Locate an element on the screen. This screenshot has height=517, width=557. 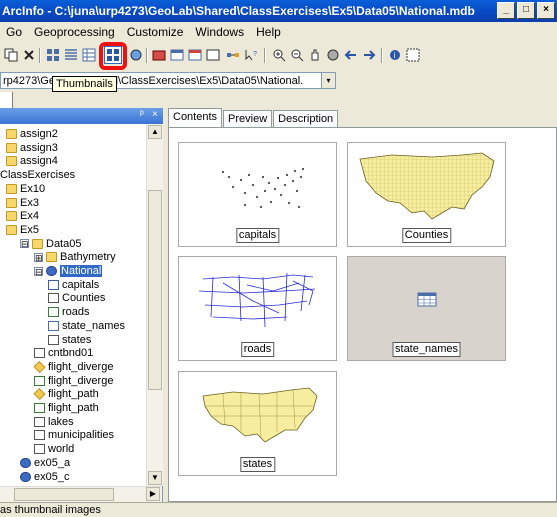
status-text: as thumbnail images is located at coordinates (50, 510).